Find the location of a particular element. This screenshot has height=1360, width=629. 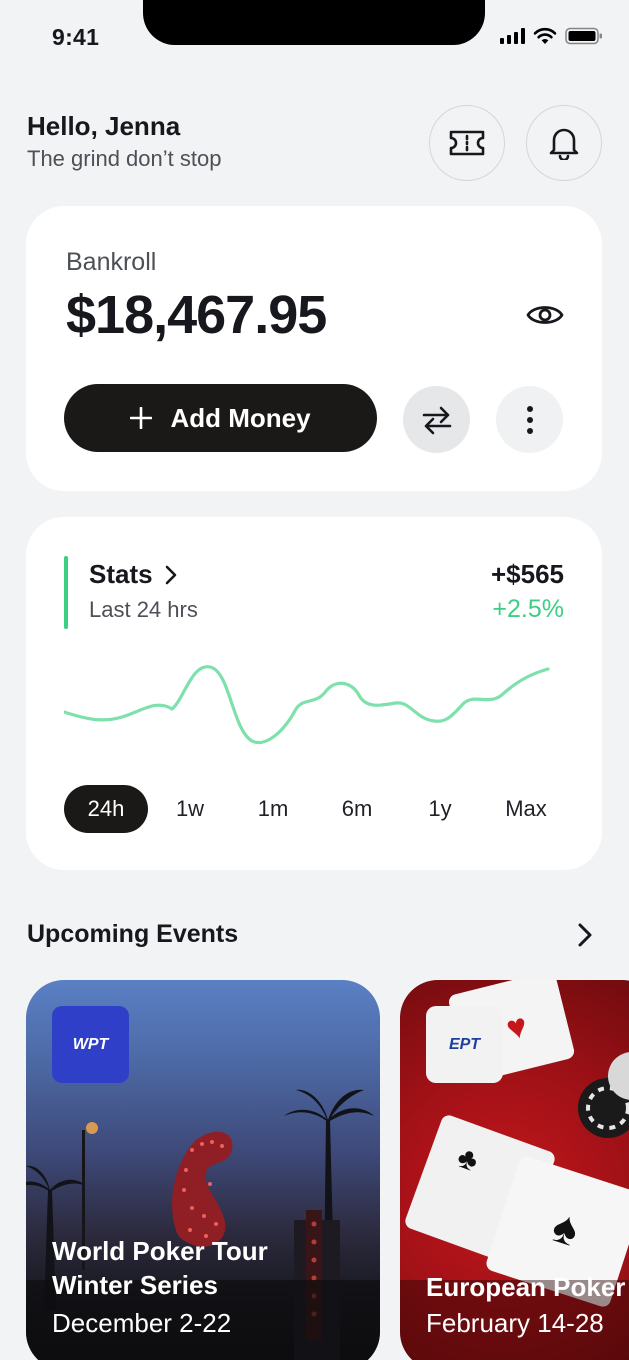

more-vertical-icon is located at coordinates (529, 419).